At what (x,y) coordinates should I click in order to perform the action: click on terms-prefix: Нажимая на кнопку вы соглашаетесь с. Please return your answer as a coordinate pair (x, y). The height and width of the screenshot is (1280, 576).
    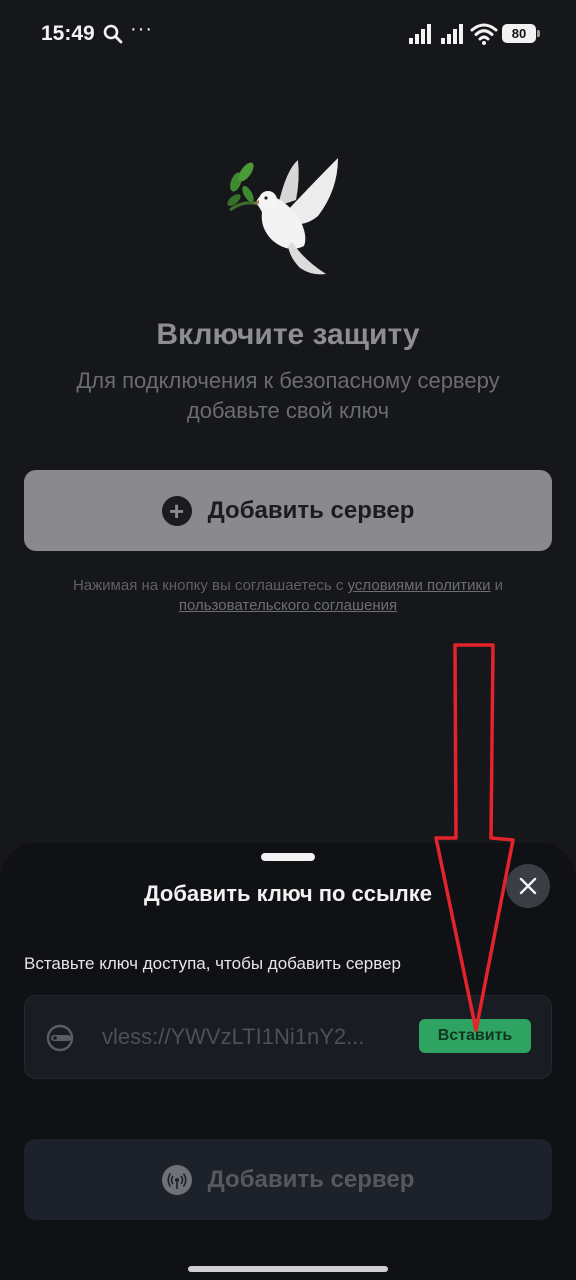
    Looking at the image, I should click on (210, 585).